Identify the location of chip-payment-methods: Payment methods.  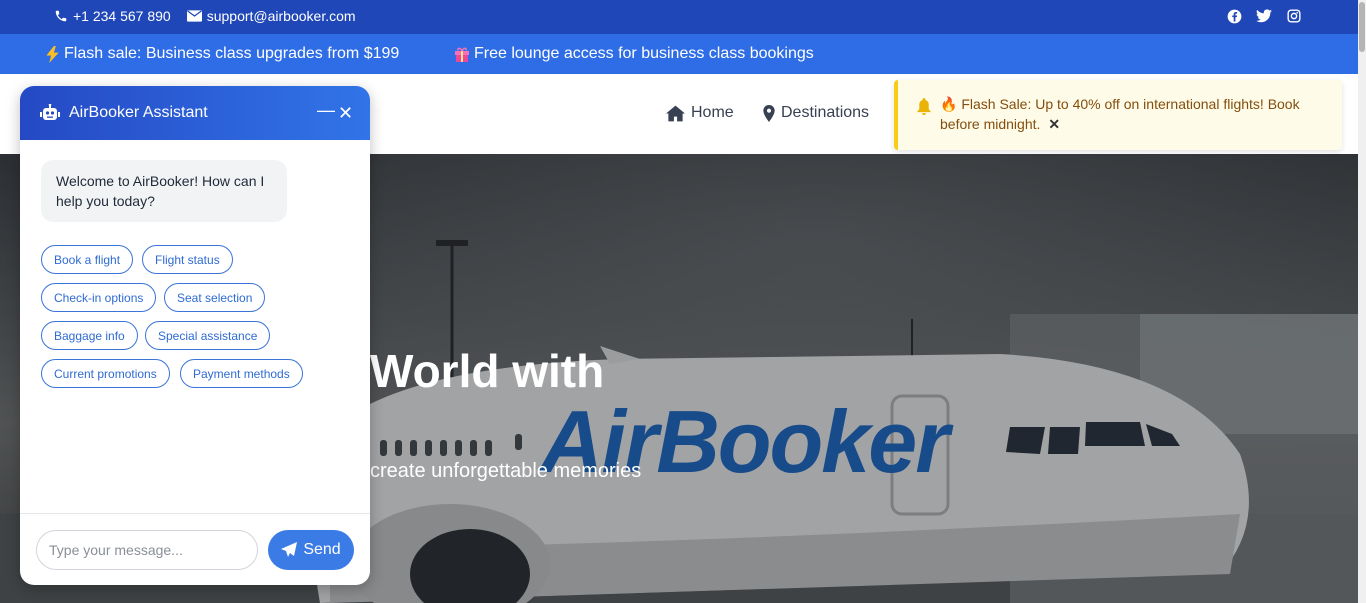
(241, 373).